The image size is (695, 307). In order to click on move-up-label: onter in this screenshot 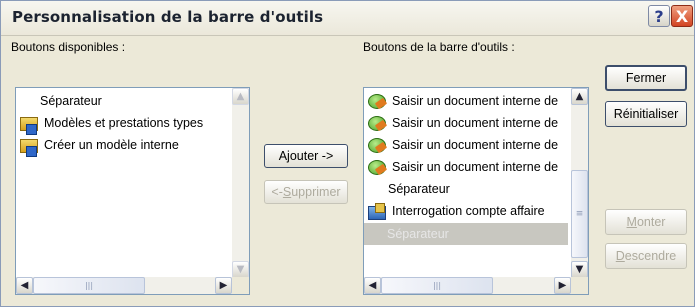, I will do `click(651, 222)`.